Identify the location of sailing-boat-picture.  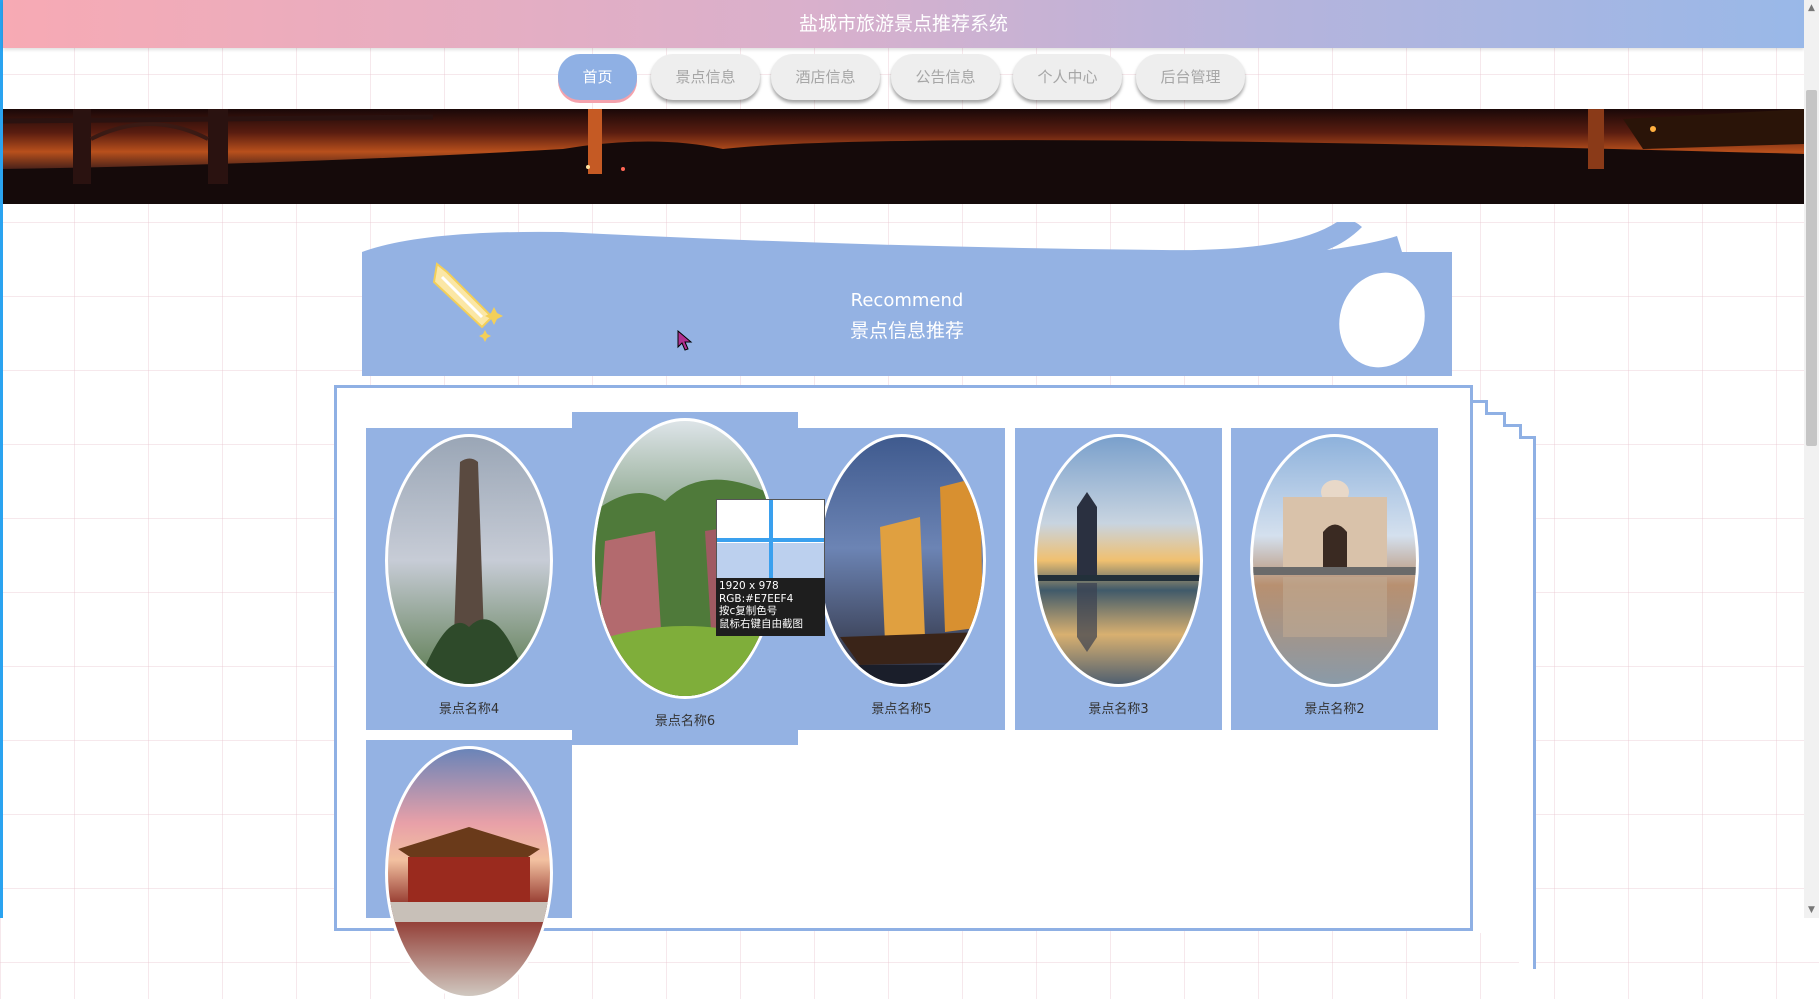
(901, 580).